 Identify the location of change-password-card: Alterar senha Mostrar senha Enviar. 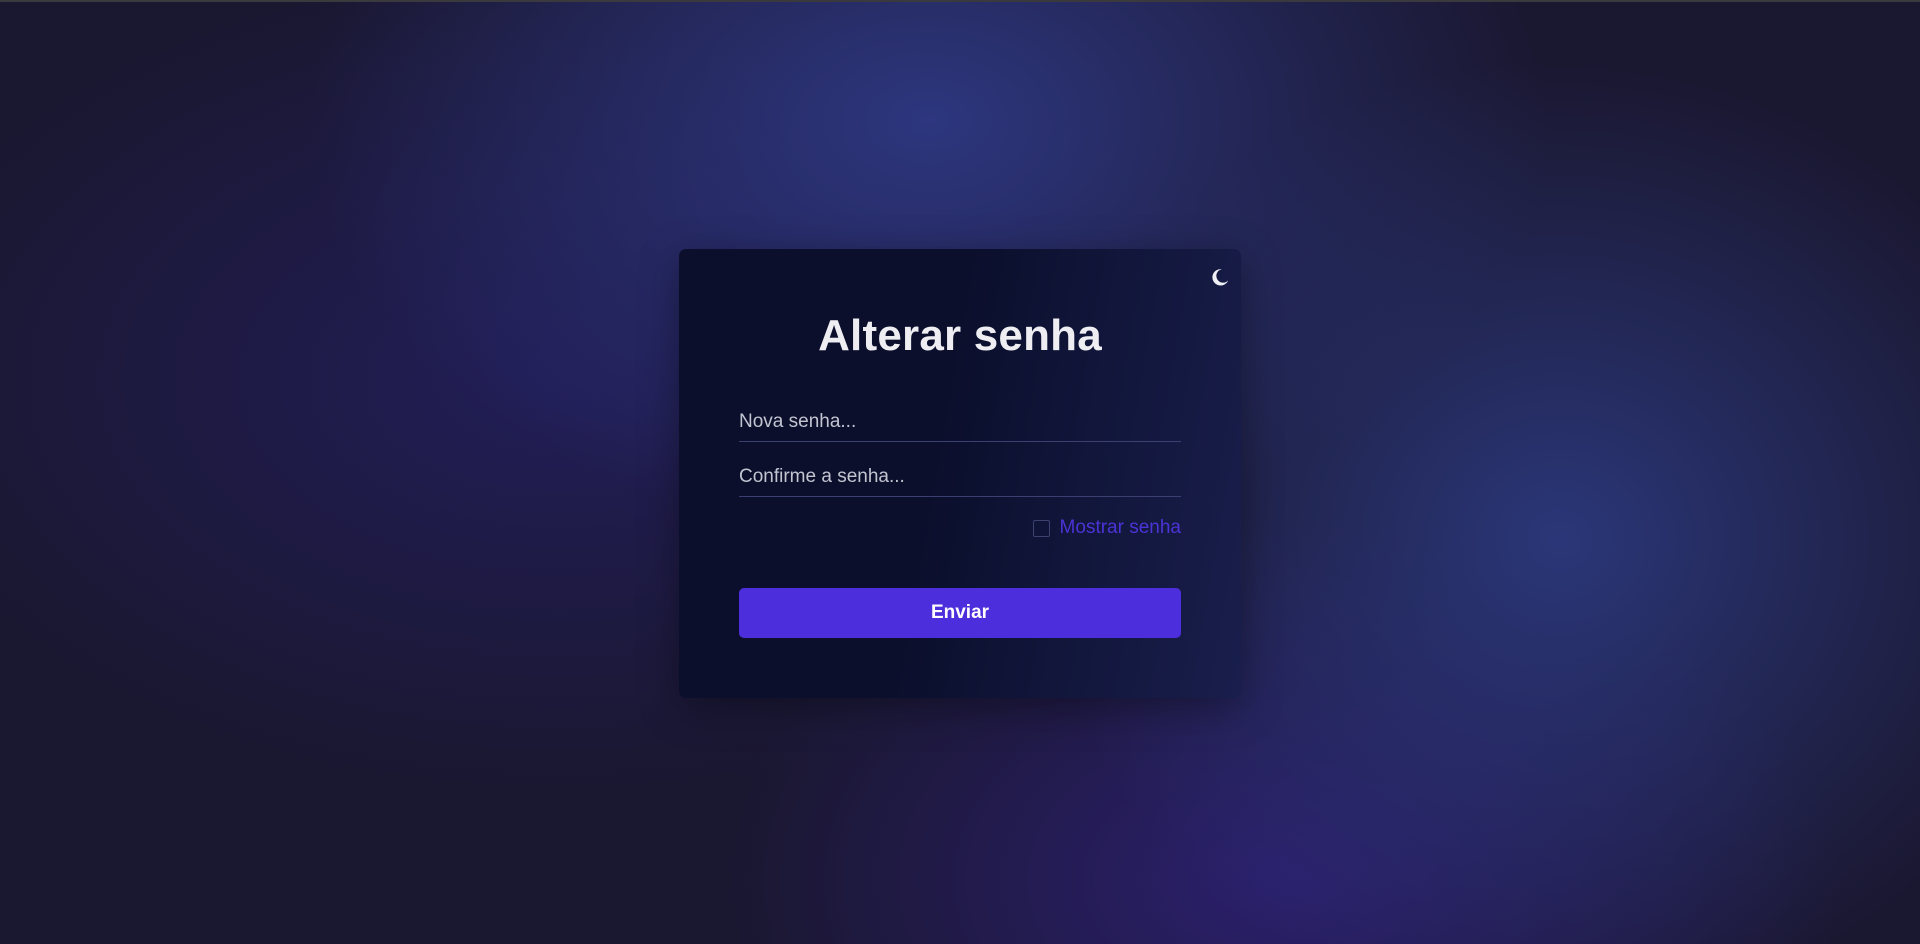
(960, 473).